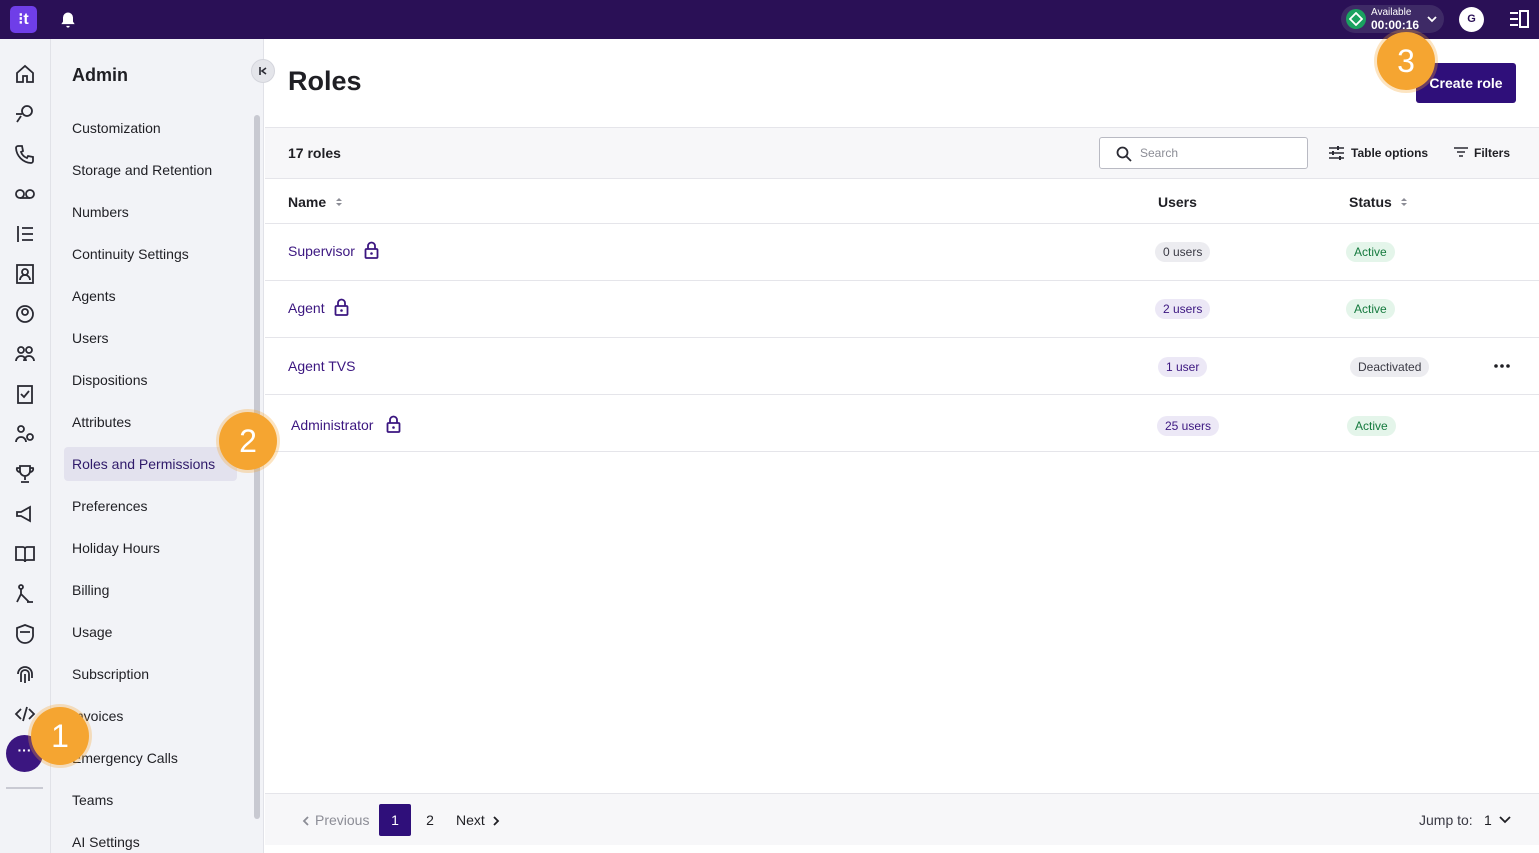  Describe the element at coordinates (1502, 366) in the screenshot. I see `more-options-icon` at that location.